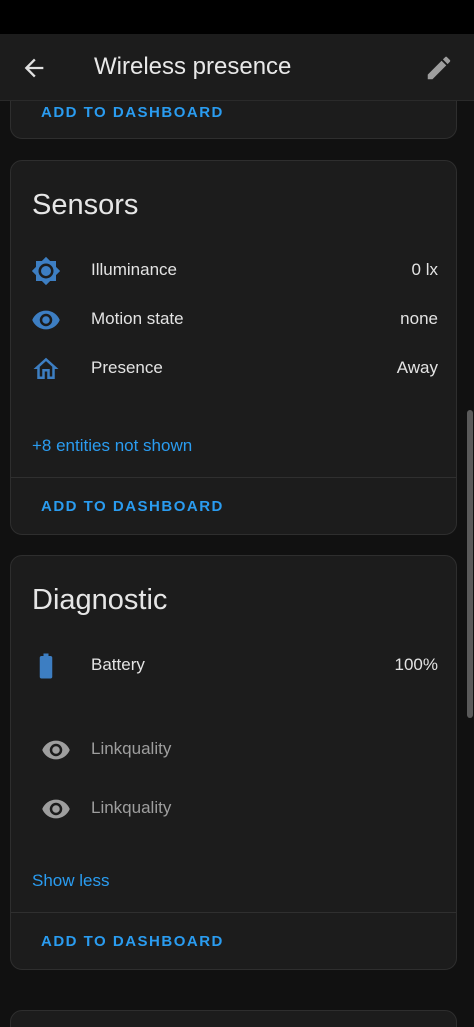 The width and height of the screenshot is (474, 1027). Describe the element at coordinates (34, 68) in the screenshot. I see `back-arrow-icon` at that location.